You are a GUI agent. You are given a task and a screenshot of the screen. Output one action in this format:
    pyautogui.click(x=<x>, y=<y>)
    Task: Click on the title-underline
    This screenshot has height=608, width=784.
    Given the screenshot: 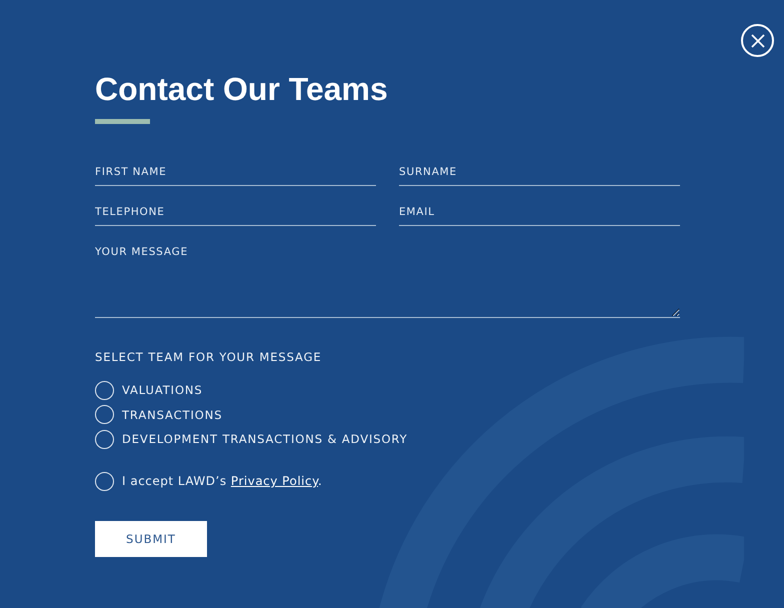 What is the action you would take?
    pyautogui.click(x=122, y=121)
    